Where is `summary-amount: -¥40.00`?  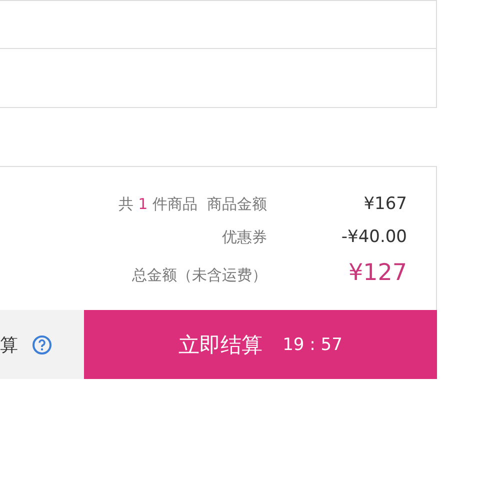
summary-amount: -¥40.00 is located at coordinates (373, 237).